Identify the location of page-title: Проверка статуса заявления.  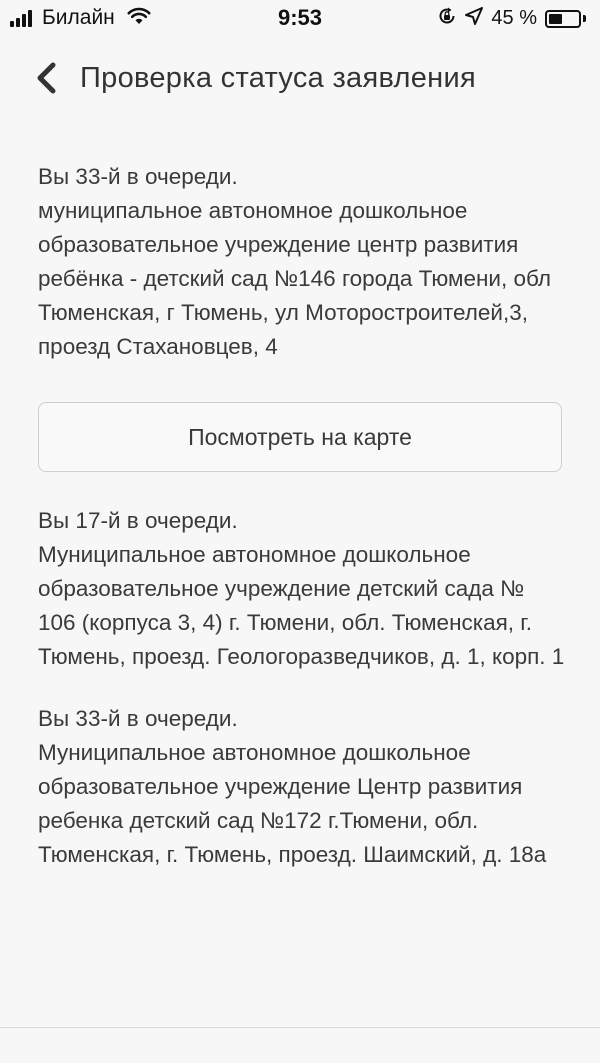
(278, 78).